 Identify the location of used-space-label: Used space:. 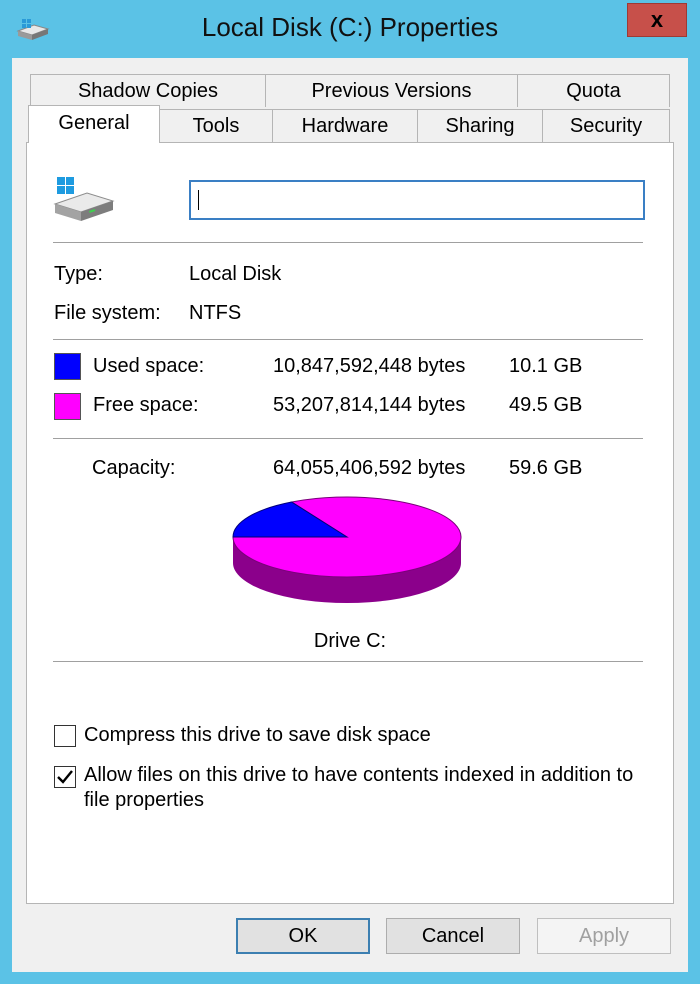
(149, 366).